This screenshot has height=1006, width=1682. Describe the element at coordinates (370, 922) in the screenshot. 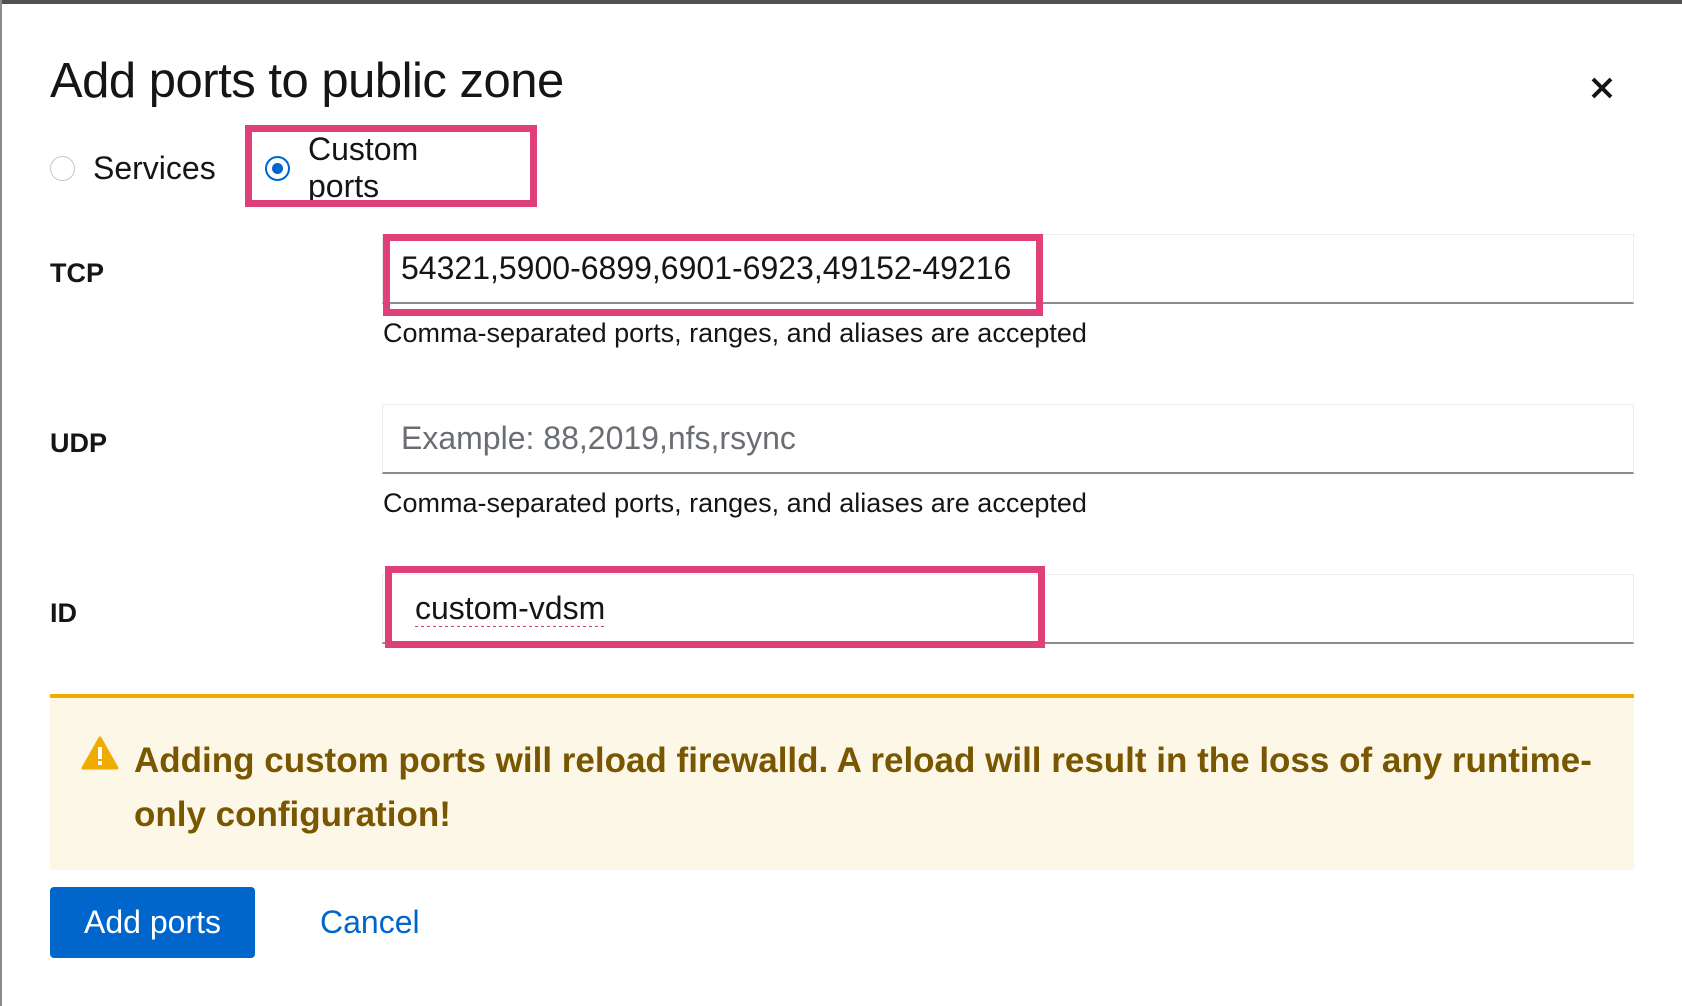

I see `cancel-button: Cancel` at that location.